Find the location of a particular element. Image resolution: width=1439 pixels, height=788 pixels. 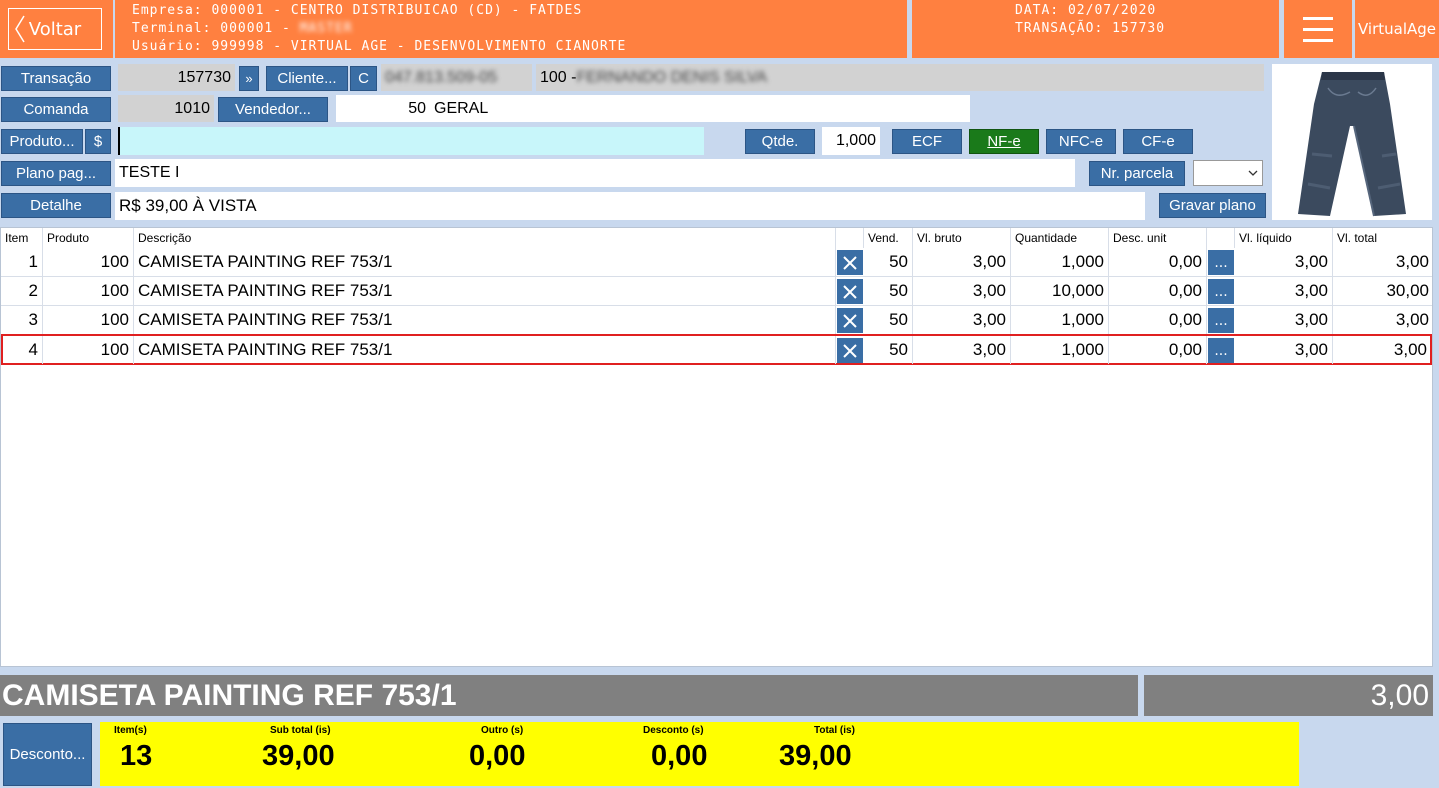

back-button-label: Voltar is located at coordinates (55, 29).